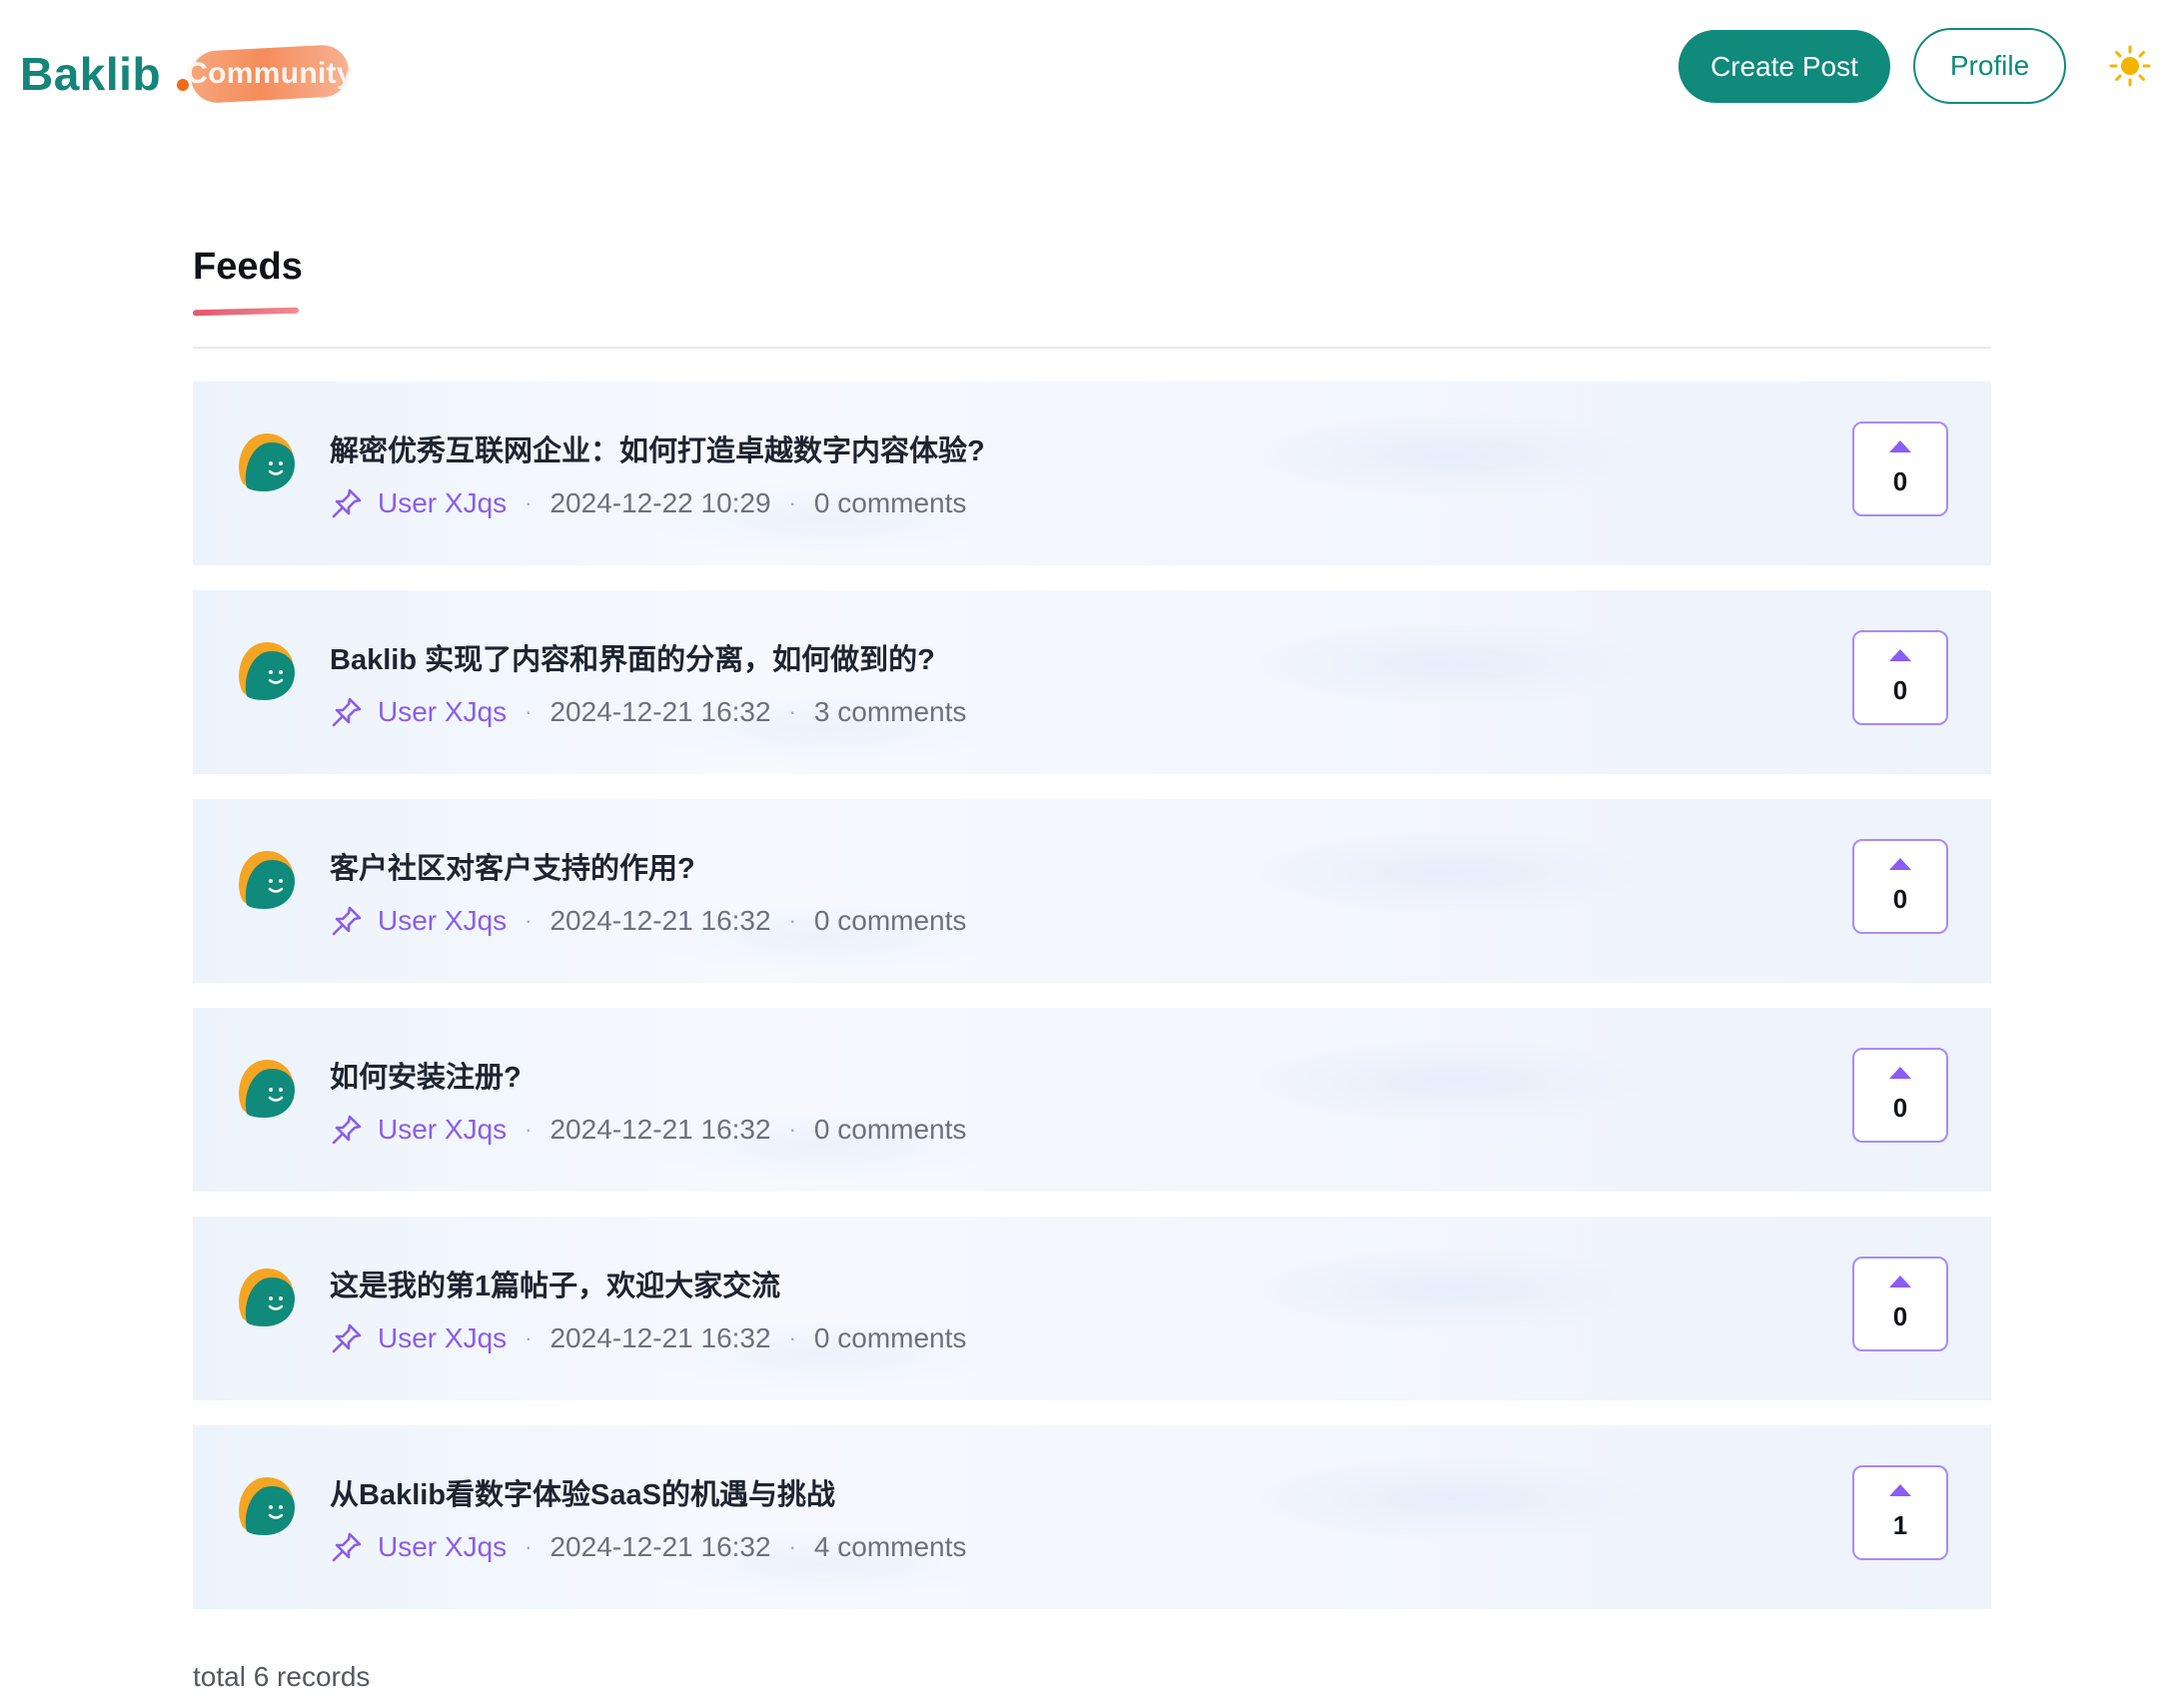  Describe the element at coordinates (657, 448) in the screenshot. I see `post-title: 解密优秀互联网企业：如何打造卓越数字内容体验?` at that location.